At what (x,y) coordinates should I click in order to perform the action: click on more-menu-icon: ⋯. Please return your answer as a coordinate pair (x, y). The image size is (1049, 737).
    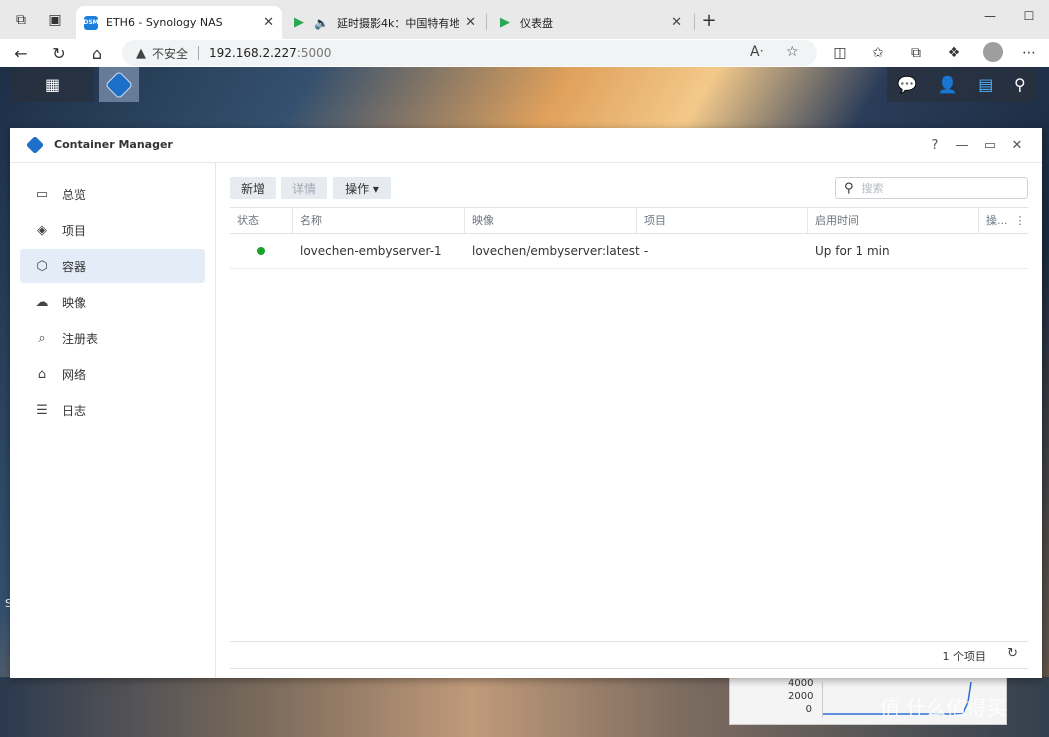
    Looking at the image, I should click on (1029, 53).